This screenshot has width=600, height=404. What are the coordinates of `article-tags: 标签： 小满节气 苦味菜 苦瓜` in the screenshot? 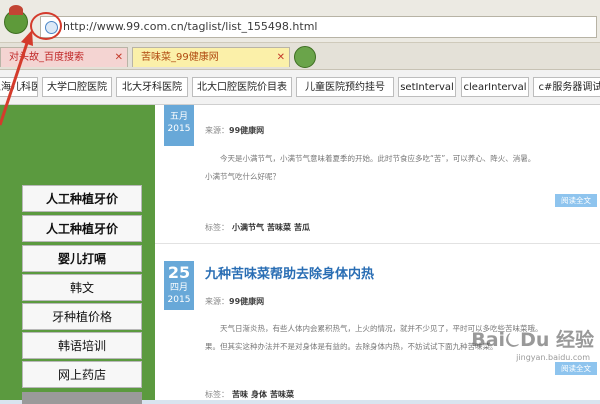 It's located at (257, 227).